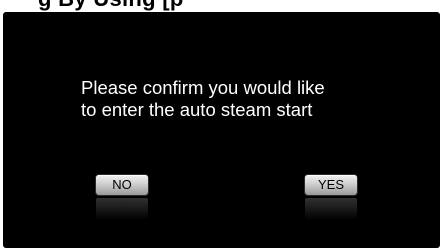 This screenshot has width=442, height=250. I want to click on confirm-message-line-1: Please confirm you would like, so click(203, 87).